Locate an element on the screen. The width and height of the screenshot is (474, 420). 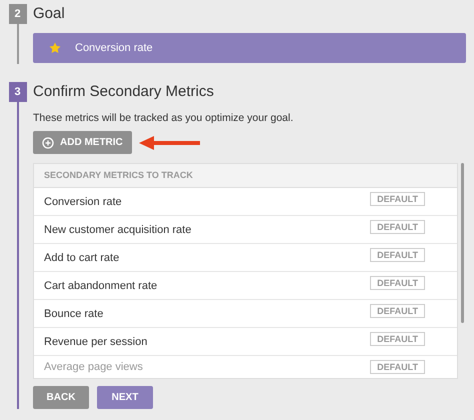
star-icon is located at coordinates (55, 48).